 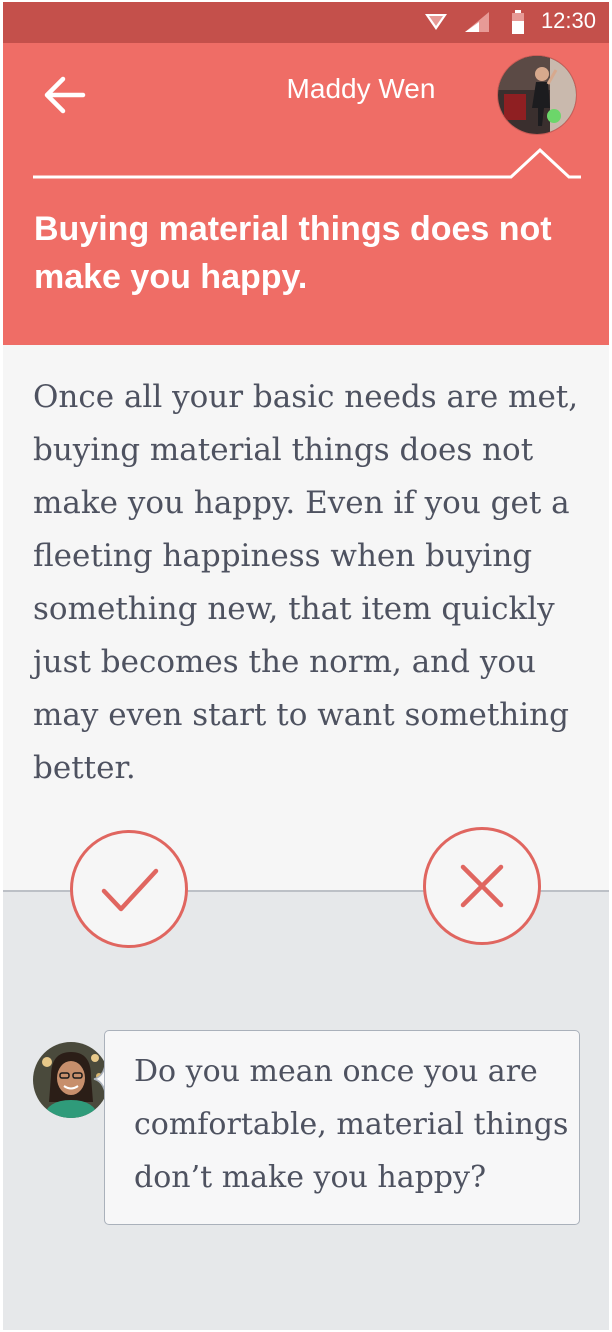 What do you see at coordinates (477, 22) in the screenshot?
I see `signal-icon` at bounding box center [477, 22].